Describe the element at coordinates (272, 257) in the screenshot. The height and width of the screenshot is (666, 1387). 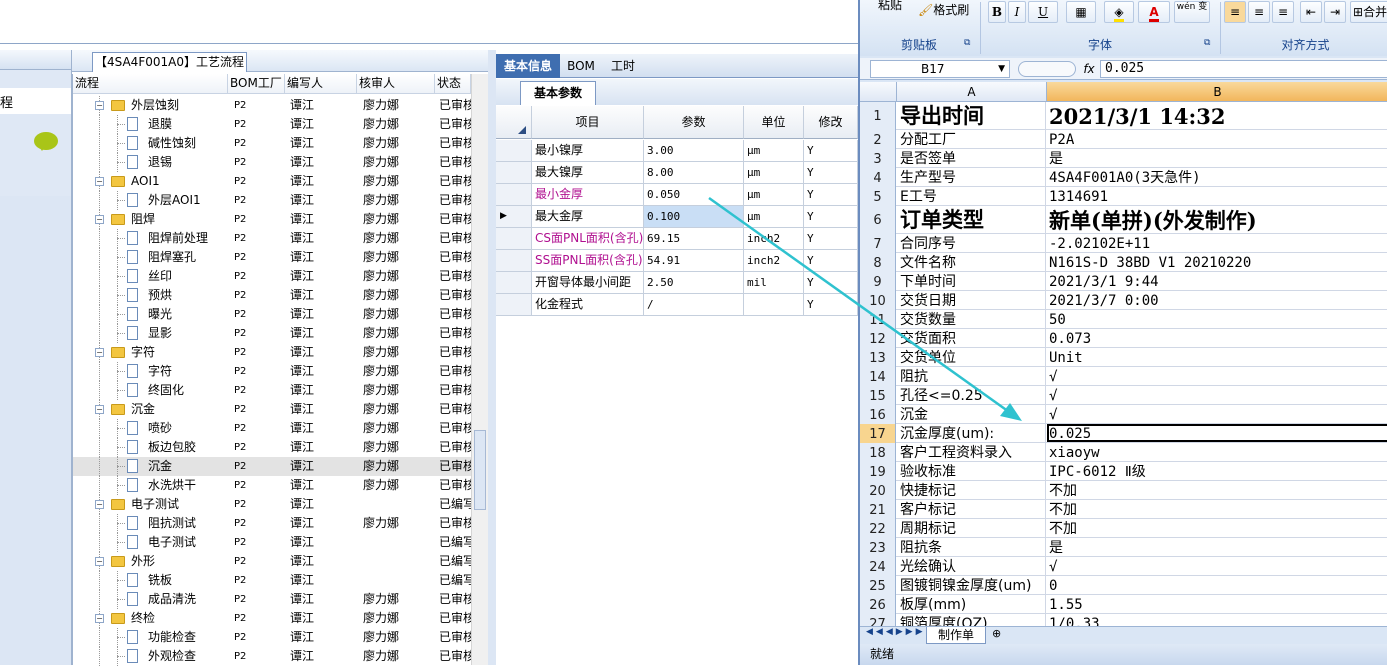
I see `tree-row: 阻焊塞孔 P2 谭江 廖力娜 已审核` at that location.